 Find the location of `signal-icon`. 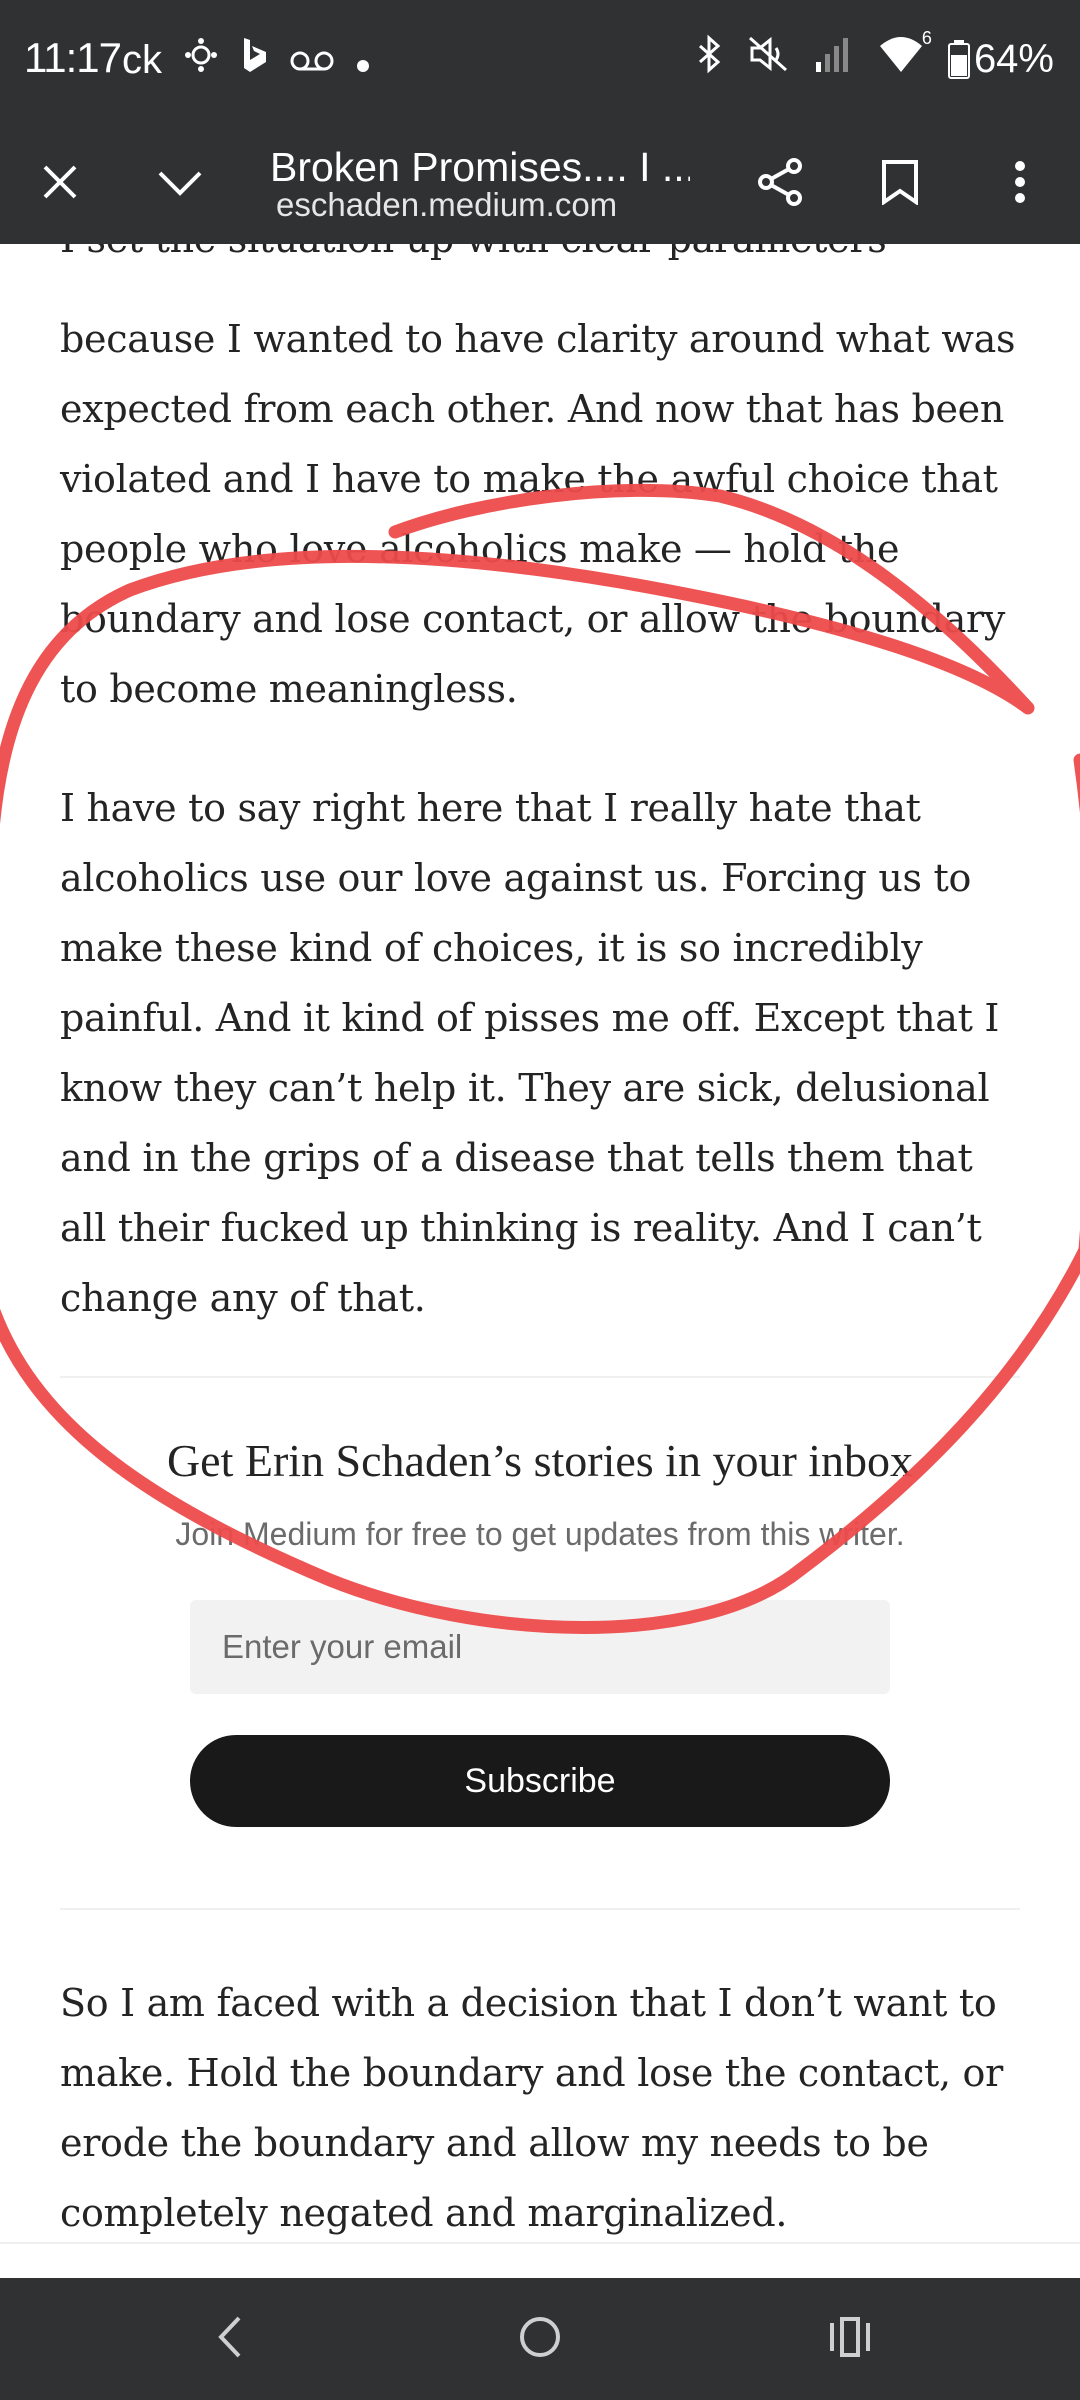

signal-icon is located at coordinates (834, 59).